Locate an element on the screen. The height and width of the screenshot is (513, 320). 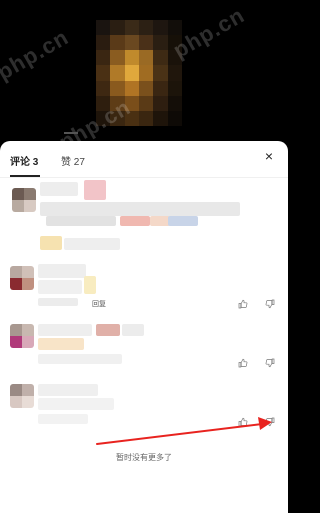
tab-bar: 评论 3 赞 27 × is located at coordinates (144, 159).